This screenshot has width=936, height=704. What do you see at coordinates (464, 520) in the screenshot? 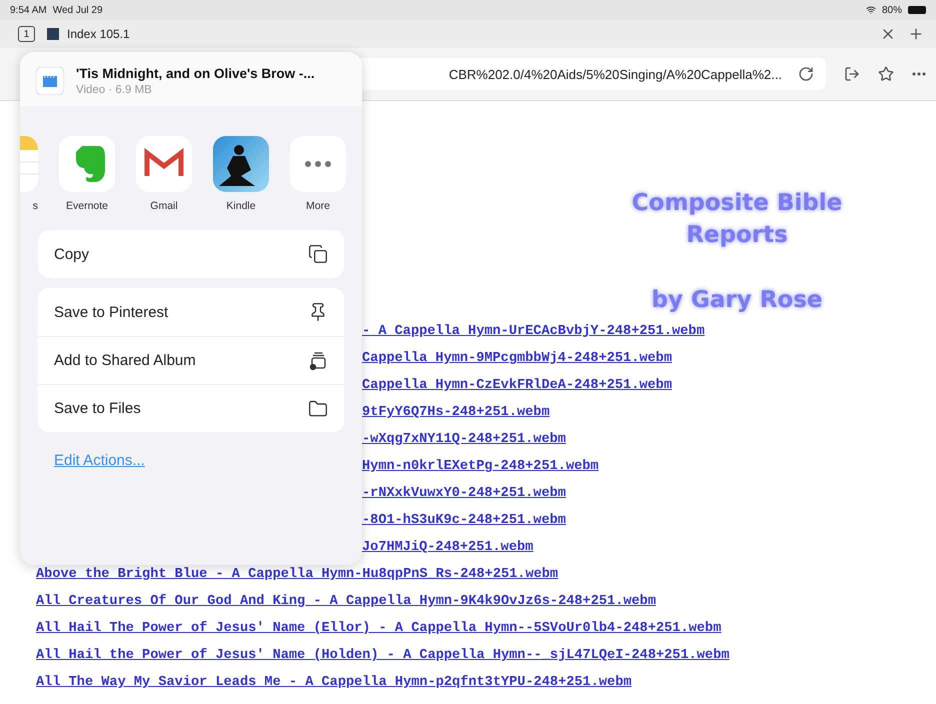
I see `file-link: -8O1-hS3uK9c-248+251.webm` at bounding box center [464, 520].